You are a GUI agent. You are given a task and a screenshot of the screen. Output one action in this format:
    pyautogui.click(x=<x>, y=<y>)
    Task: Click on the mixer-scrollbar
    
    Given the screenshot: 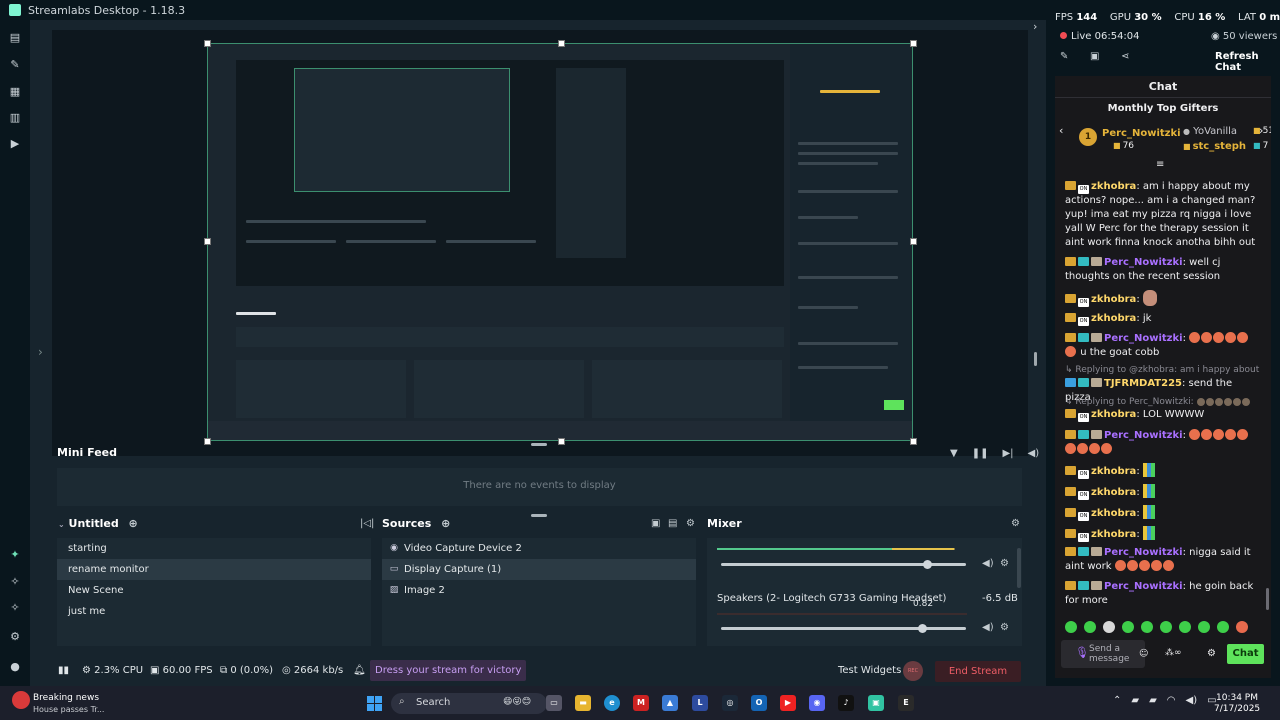 What is the action you would take?
    pyautogui.click(x=1019, y=568)
    